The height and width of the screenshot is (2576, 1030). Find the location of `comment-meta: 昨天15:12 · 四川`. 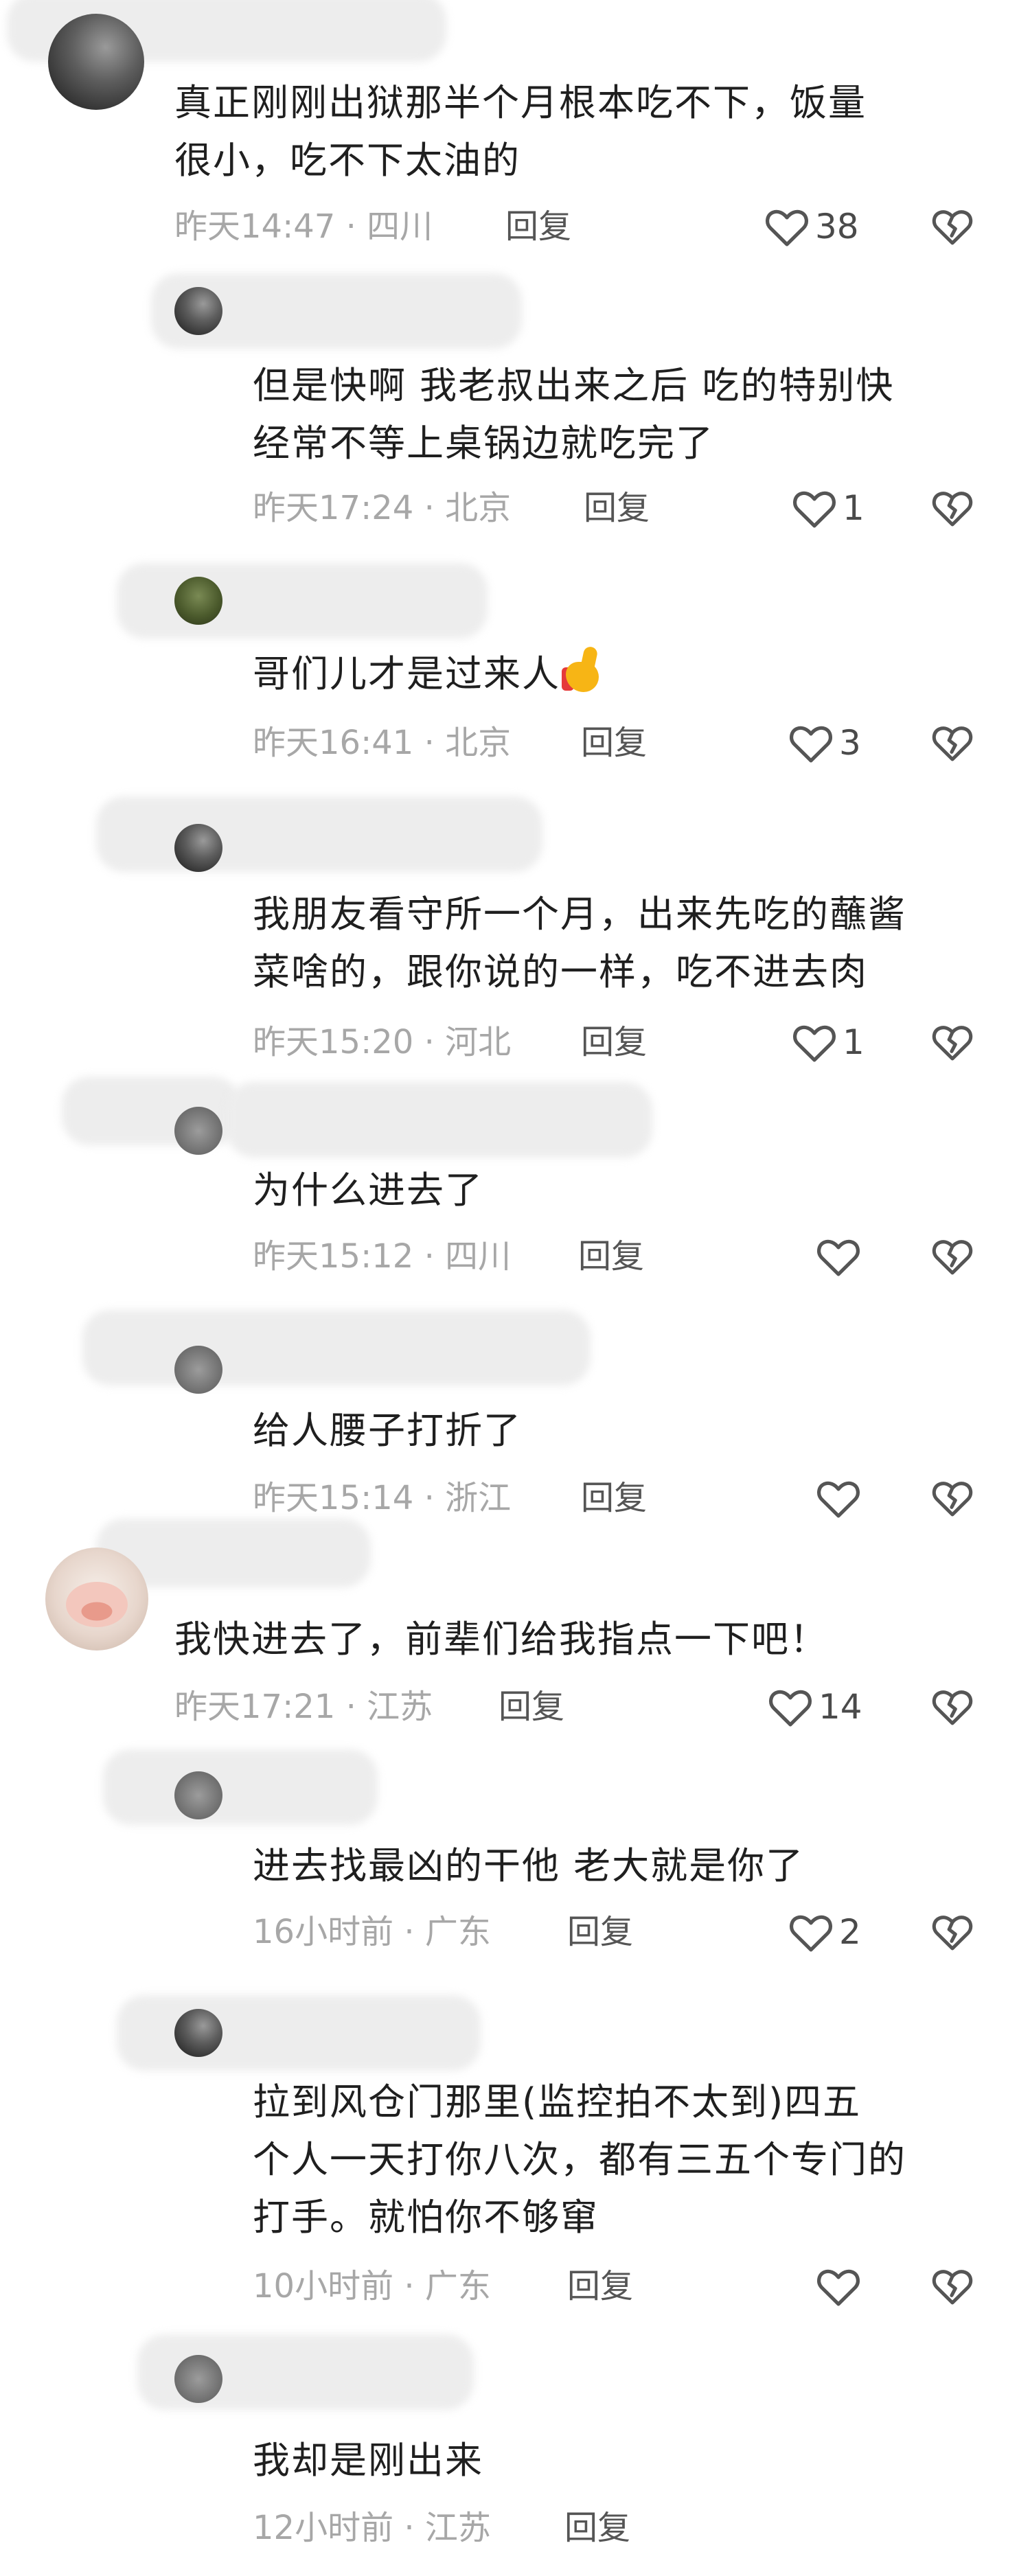

comment-meta: 昨天15:12 · 四川 is located at coordinates (382, 1256).